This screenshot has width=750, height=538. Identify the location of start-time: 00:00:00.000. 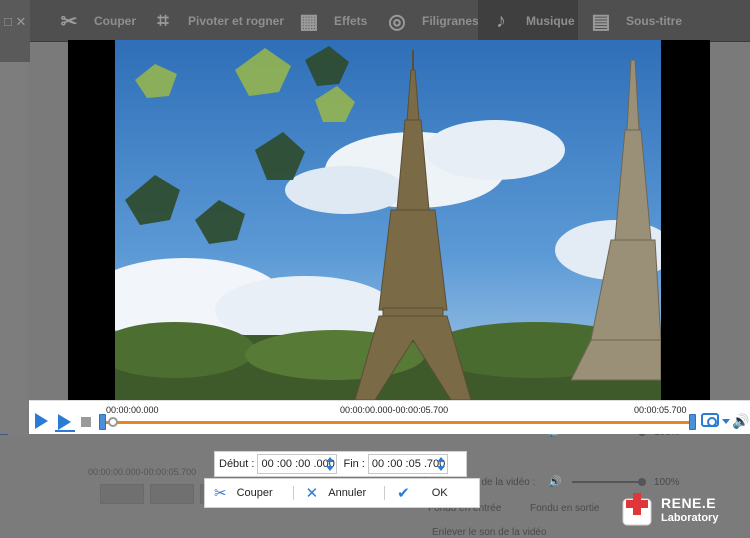
(132, 410).